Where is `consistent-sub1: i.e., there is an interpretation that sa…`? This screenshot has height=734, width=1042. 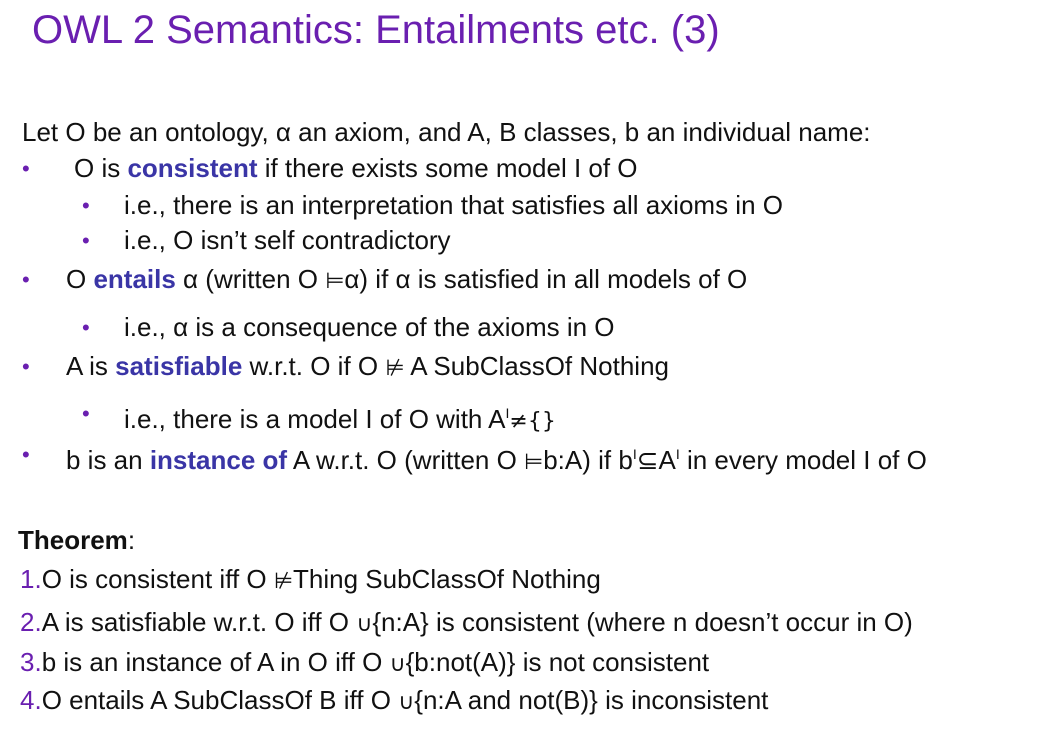
consistent-sub1: i.e., there is an interpretation that sa… is located at coordinates (453, 205).